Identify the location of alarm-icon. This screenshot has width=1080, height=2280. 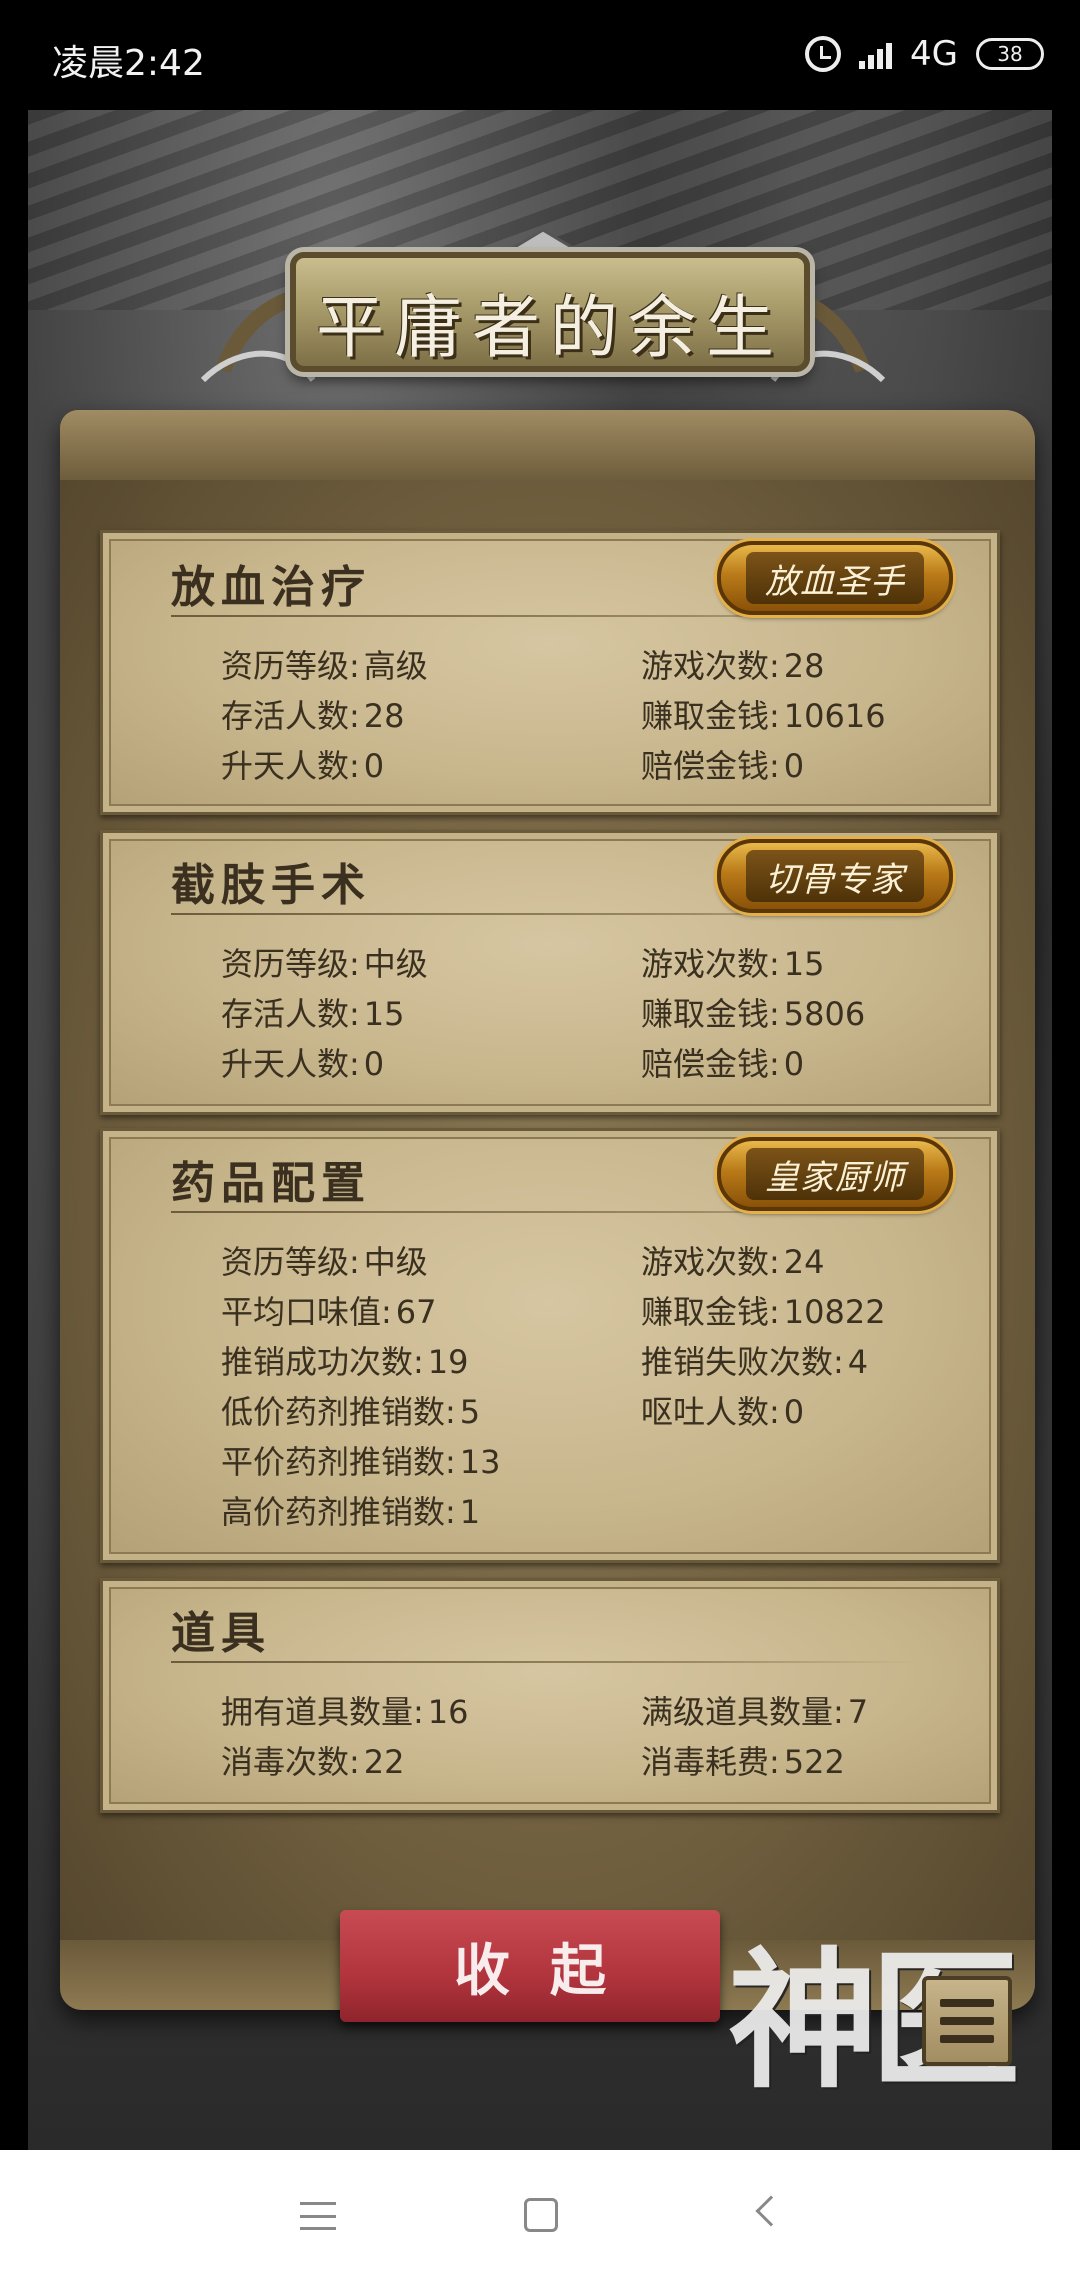
(823, 54).